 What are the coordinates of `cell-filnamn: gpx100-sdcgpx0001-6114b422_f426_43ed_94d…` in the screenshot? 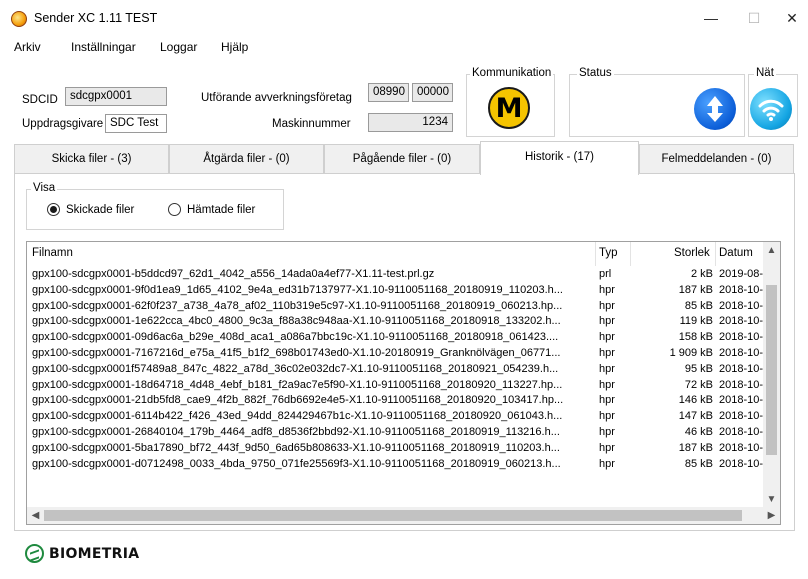 It's located at (297, 416).